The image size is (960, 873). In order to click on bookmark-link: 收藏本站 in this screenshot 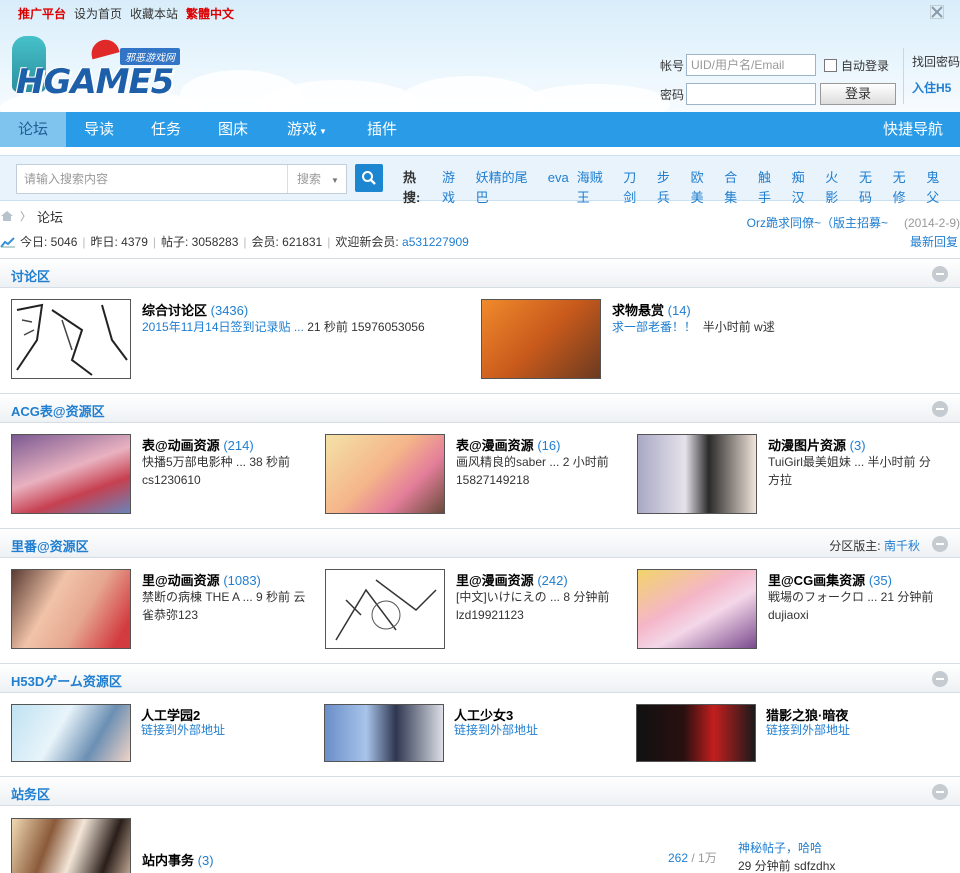, I will do `click(154, 13)`.